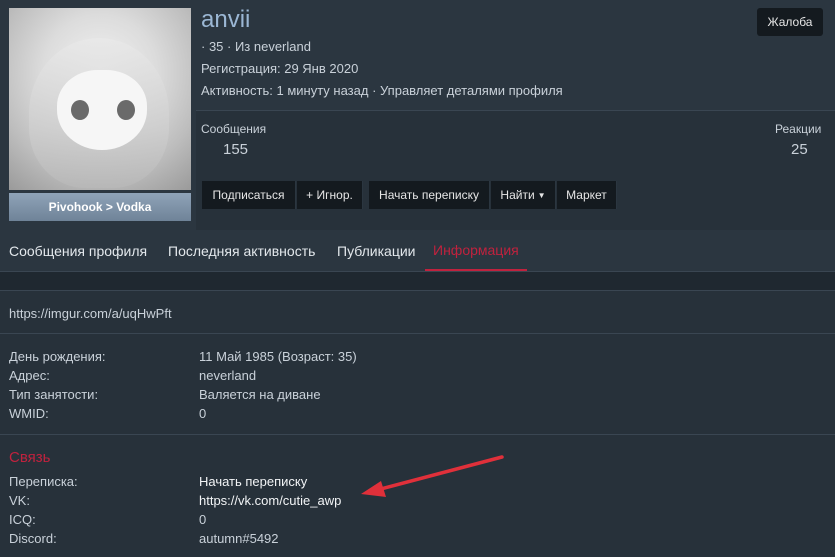 This screenshot has height=557, width=835. Describe the element at coordinates (429, 195) in the screenshot. I see `start-conversation-button: Начать переписку` at that location.